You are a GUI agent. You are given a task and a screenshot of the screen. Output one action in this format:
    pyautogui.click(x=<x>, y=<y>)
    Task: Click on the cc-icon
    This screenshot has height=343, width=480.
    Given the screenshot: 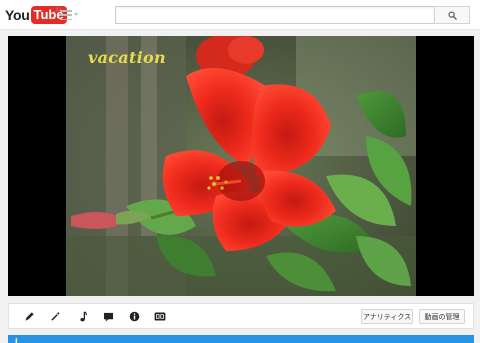 What is the action you would take?
    pyautogui.click(x=159, y=316)
    